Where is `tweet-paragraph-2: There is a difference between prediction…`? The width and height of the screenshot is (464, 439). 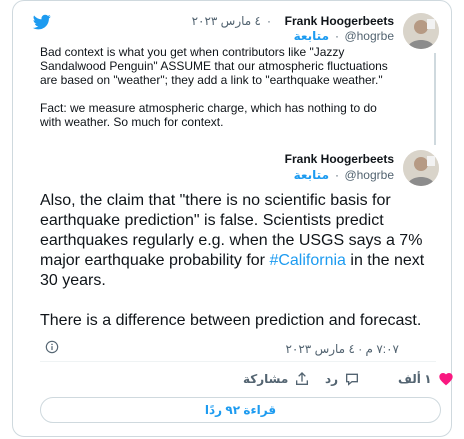 tweet-paragraph-2: There is a difference between prediction… is located at coordinates (231, 320).